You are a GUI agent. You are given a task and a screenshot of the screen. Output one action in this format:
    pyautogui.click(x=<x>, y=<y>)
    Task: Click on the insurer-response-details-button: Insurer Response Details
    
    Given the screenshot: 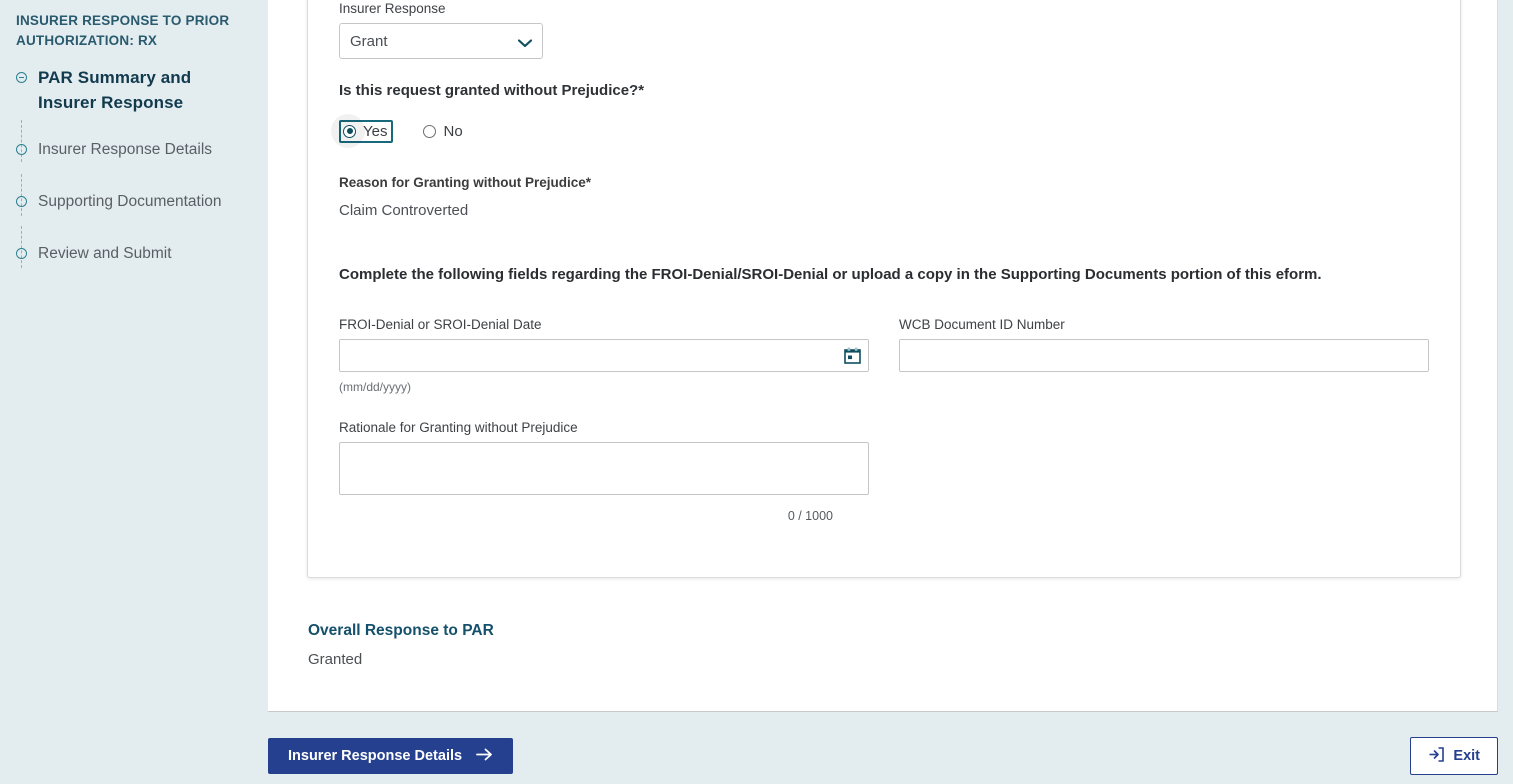 What is the action you would take?
    pyautogui.click(x=391, y=756)
    